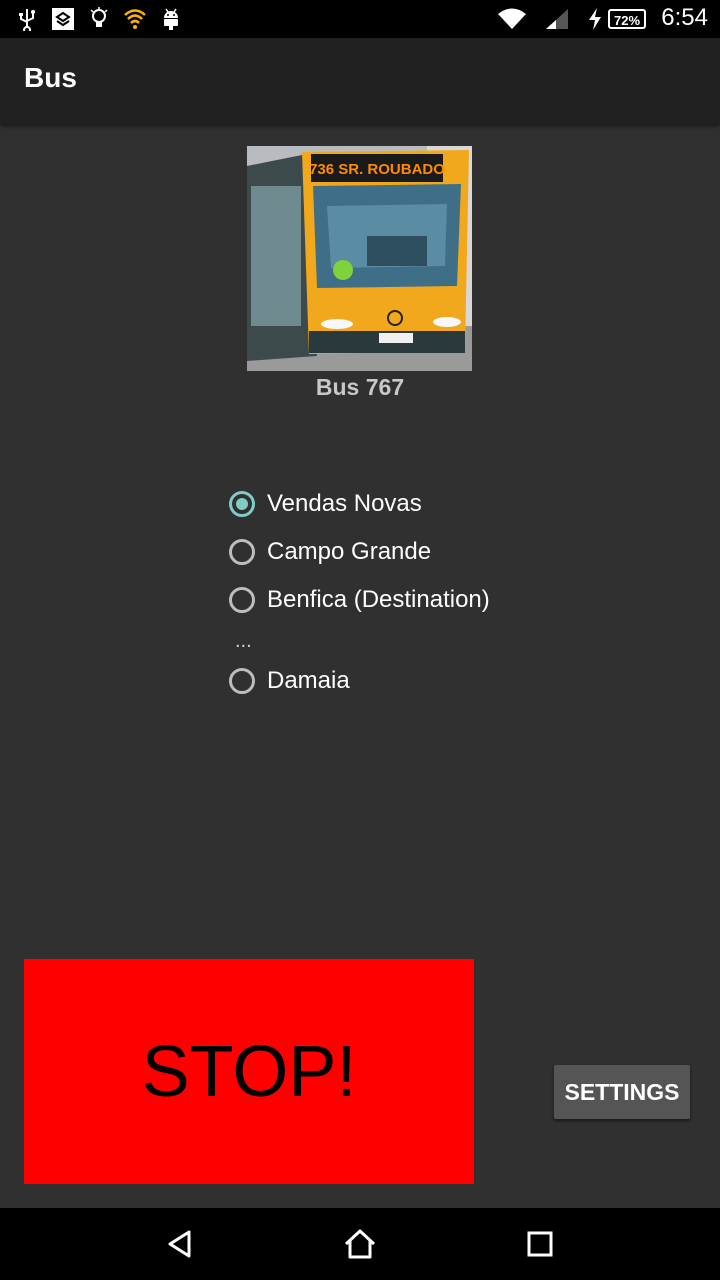 This screenshot has height=1280, width=720. Describe the element at coordinates (27, 19) in the screenshot. I see `usb-icon` at that location.